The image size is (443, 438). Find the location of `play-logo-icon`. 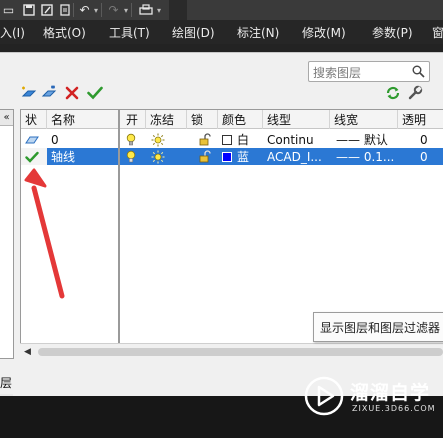

play-logo-icon is located at coordinates (324, 396).